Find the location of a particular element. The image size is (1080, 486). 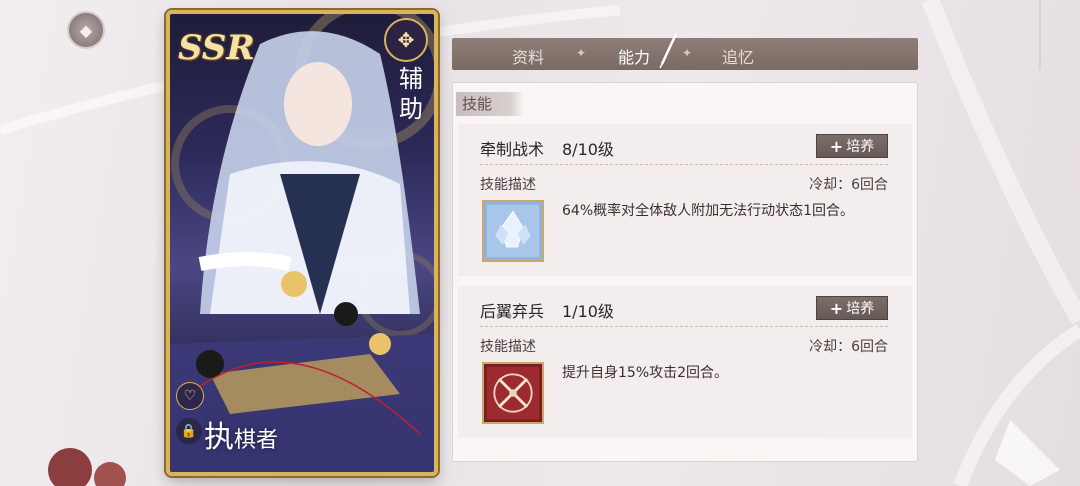

skill-description: 64%概率对全体敌人附加无法行动状态1回合。 is located at coordinates (708, 211).